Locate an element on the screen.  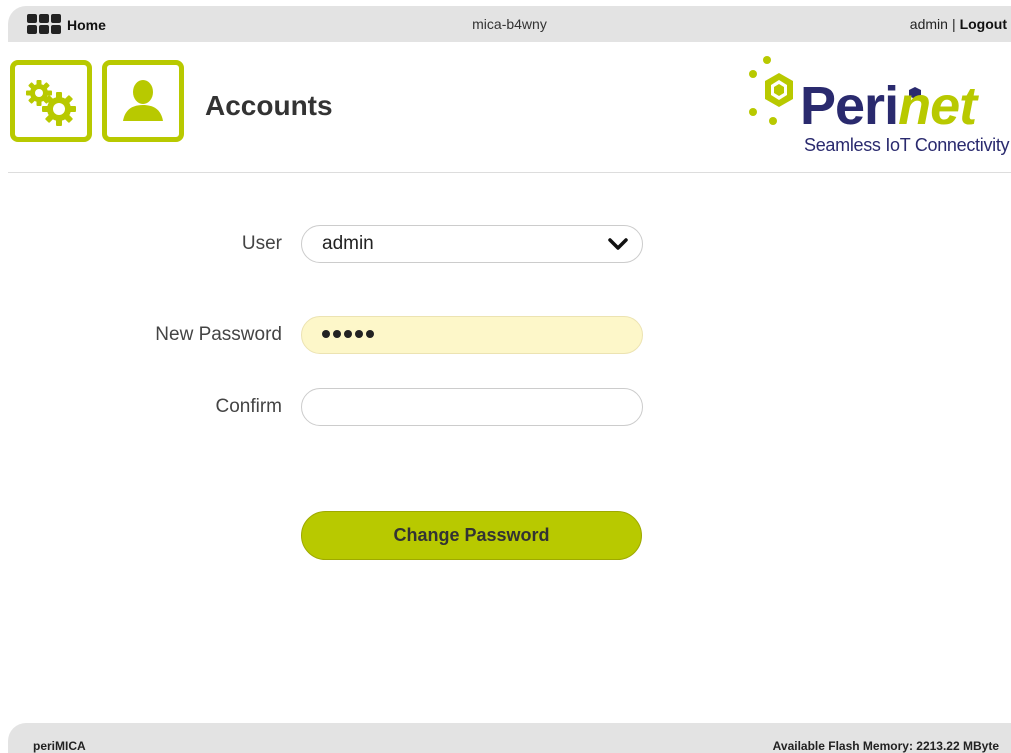
confirm-label: Confirm is located at coordinates (248, 406).